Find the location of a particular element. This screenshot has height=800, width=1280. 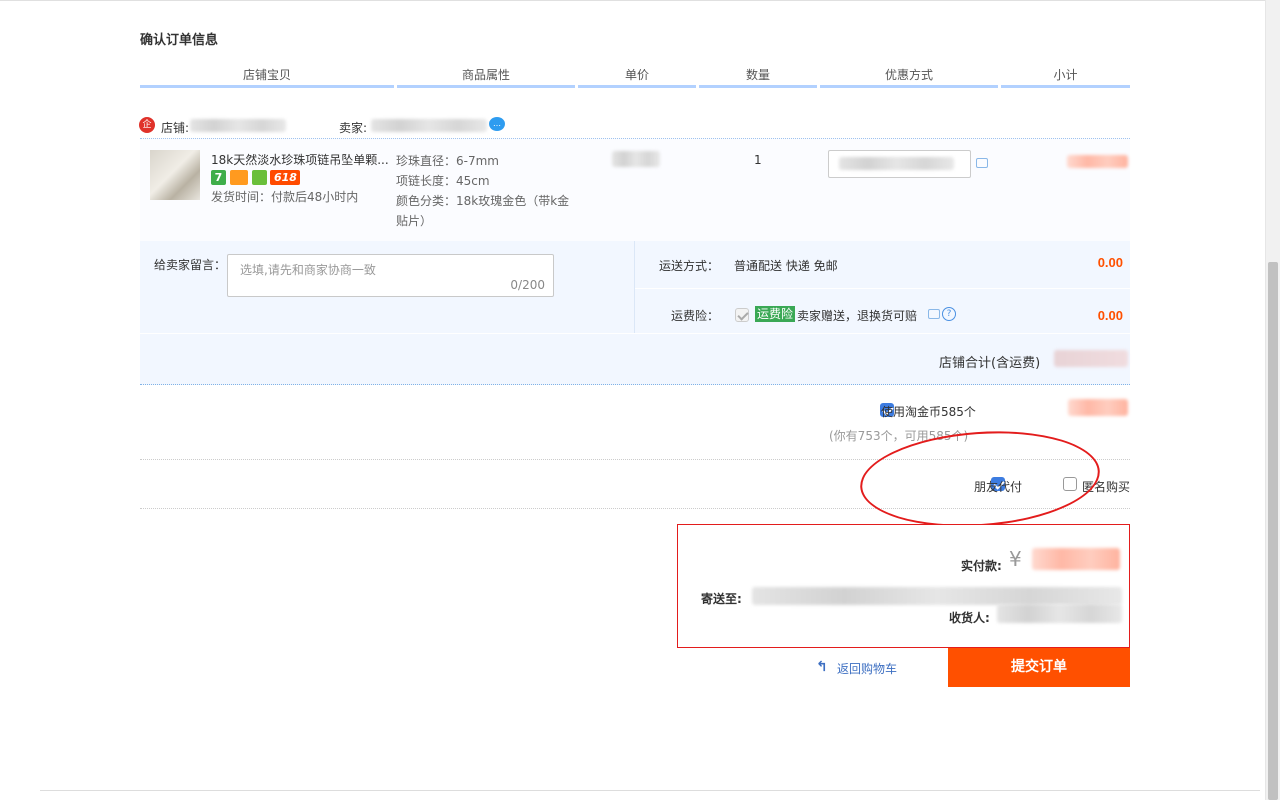

credit-card-icon is located at coordinates (238, 177).